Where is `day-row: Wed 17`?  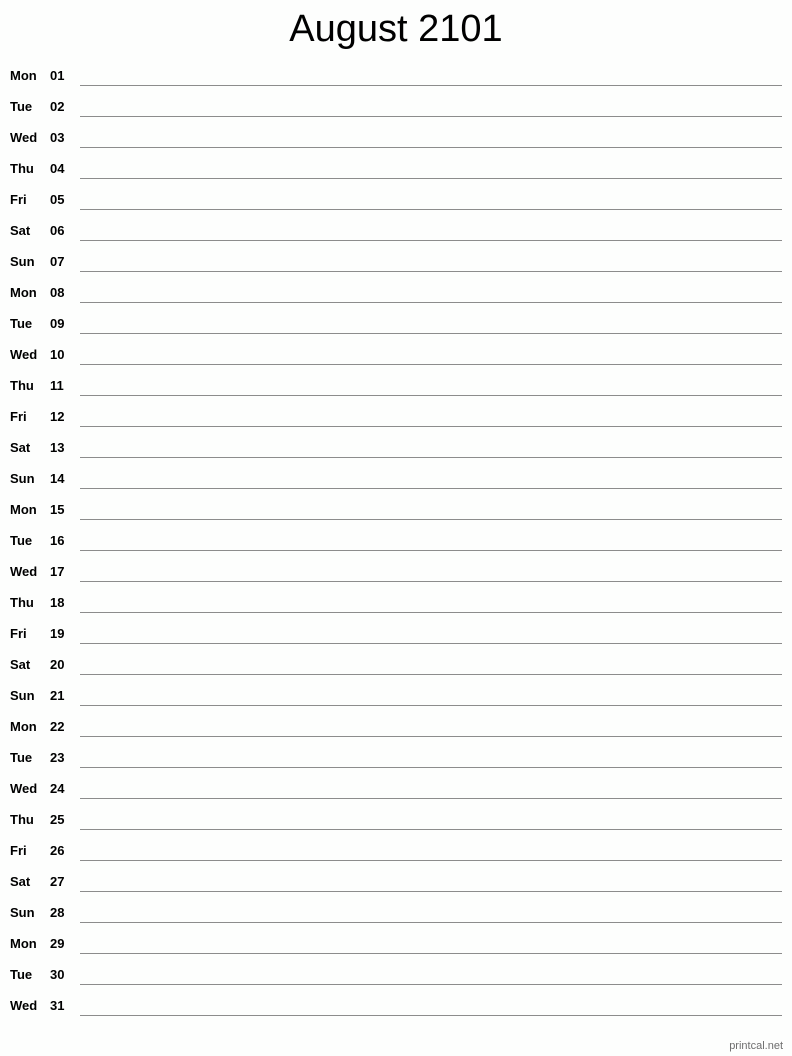 day-row: Wed 17 is located at coordinates (396, 571).